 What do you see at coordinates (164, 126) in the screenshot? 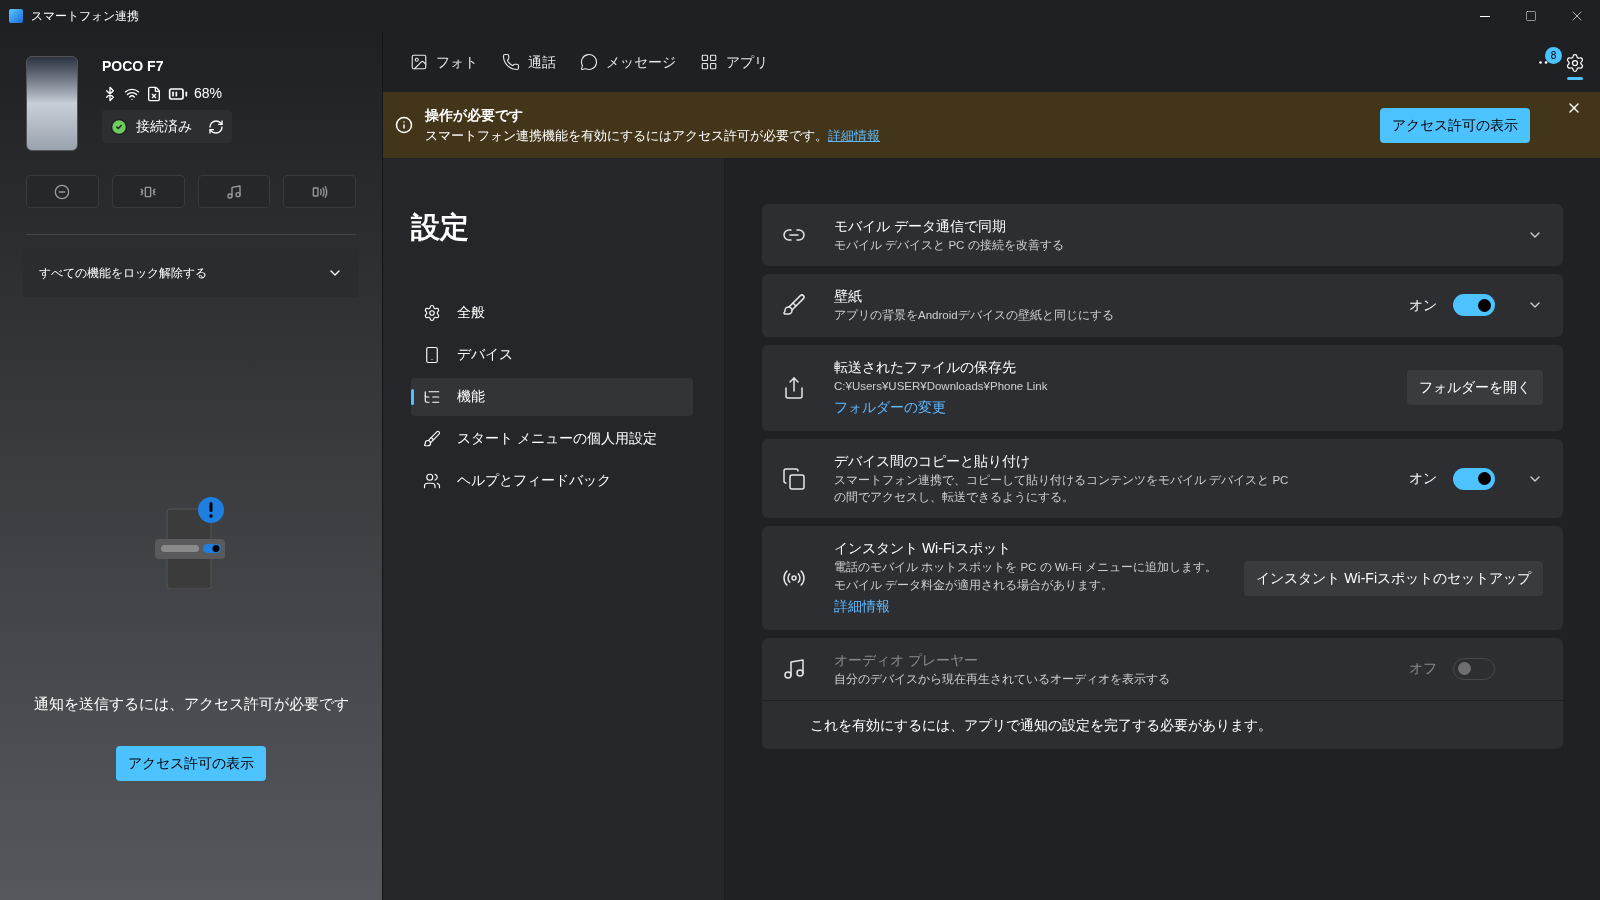
I see `connection-status: 接続済み` at bounding box center [164, 126].